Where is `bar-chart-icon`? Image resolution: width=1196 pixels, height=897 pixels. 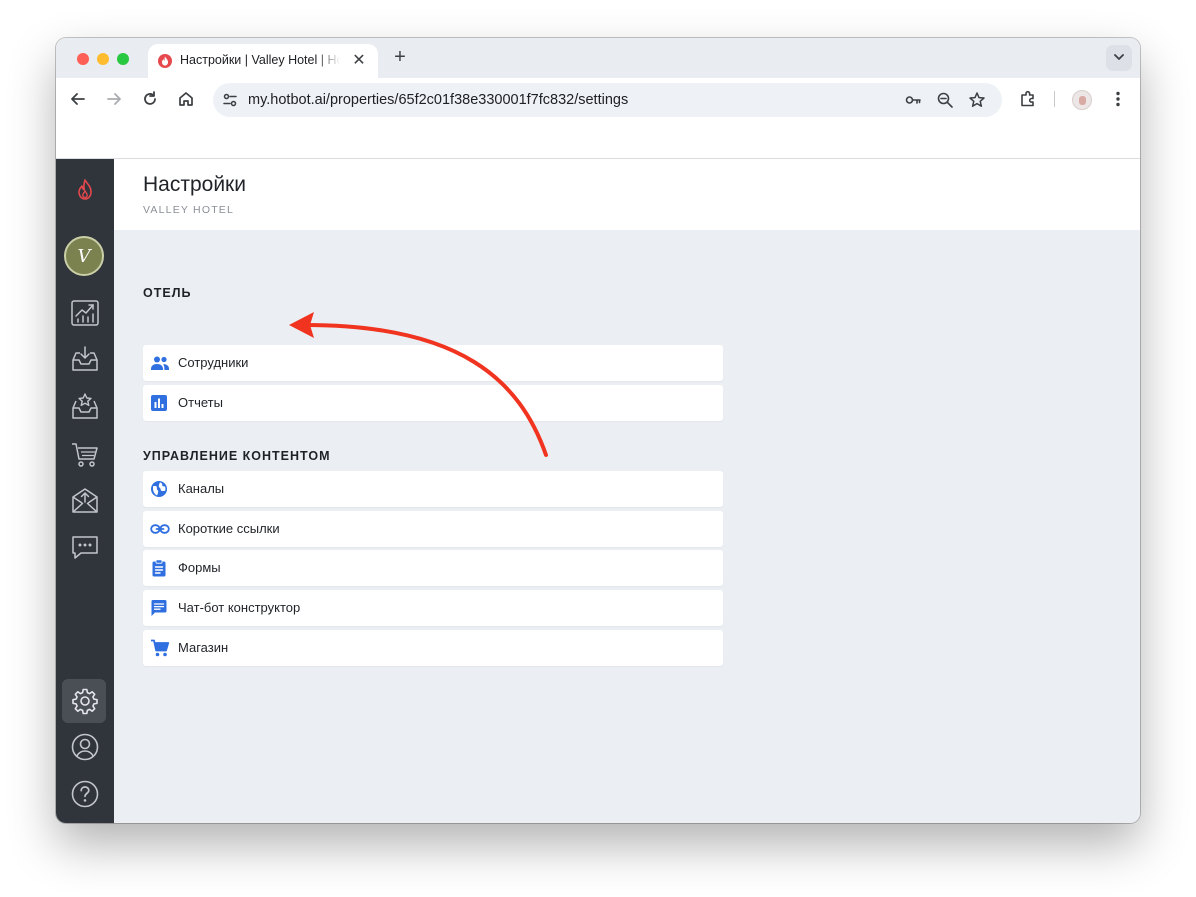
bar-chart-icon is located at coordinates (159, 403).